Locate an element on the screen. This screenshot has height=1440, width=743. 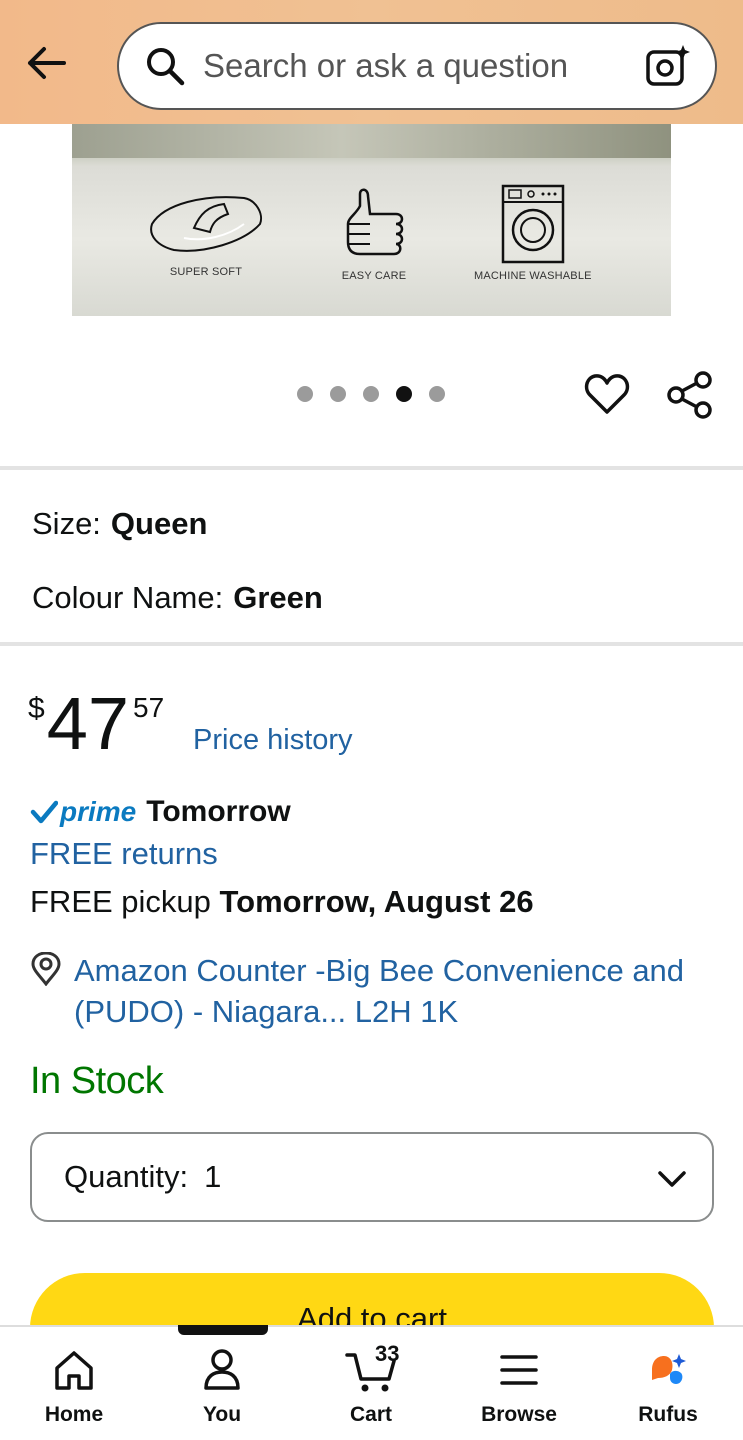
heart-icon is located at coordinates (607, 394).